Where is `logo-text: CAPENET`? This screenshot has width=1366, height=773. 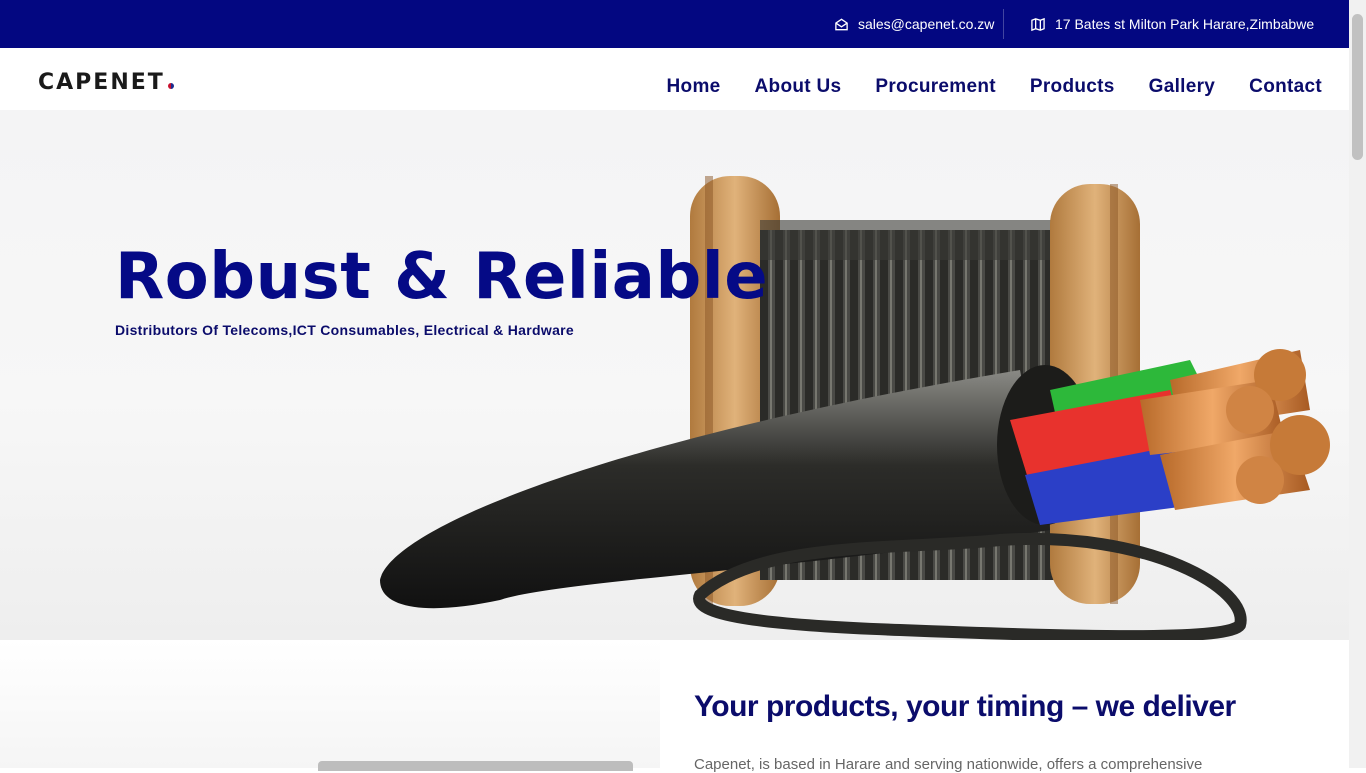
logo-text: CAPENET is located at coordinates (101, 82).